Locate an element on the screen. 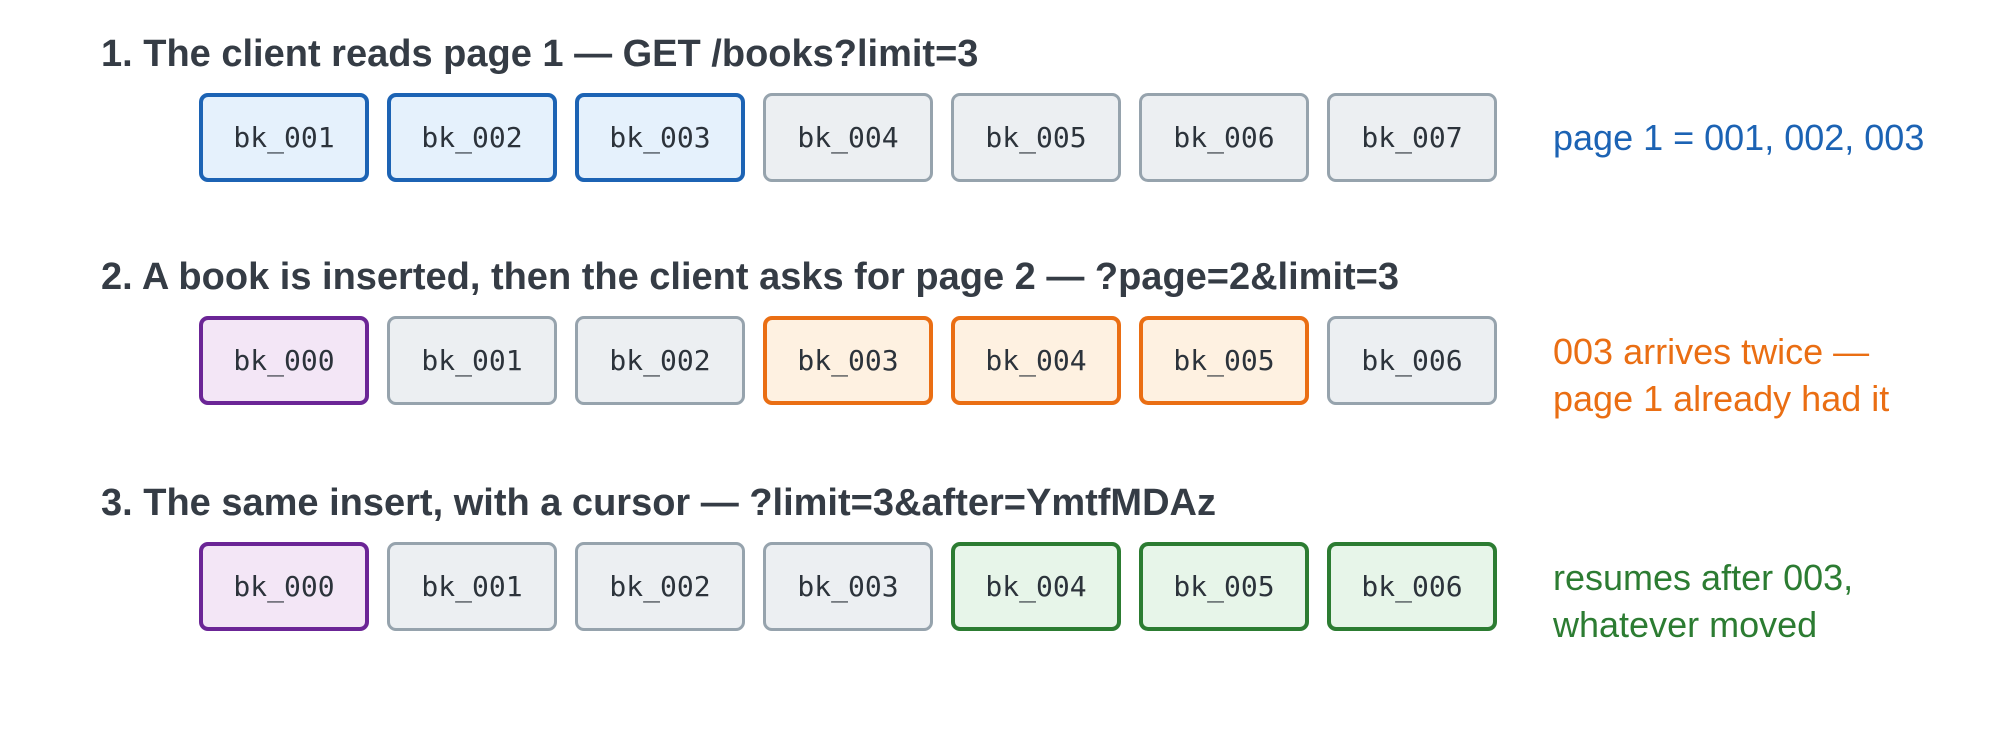 This screenshot has height=750, width=2000. record-box: bk_007 is located at coordinates (1412, 137).